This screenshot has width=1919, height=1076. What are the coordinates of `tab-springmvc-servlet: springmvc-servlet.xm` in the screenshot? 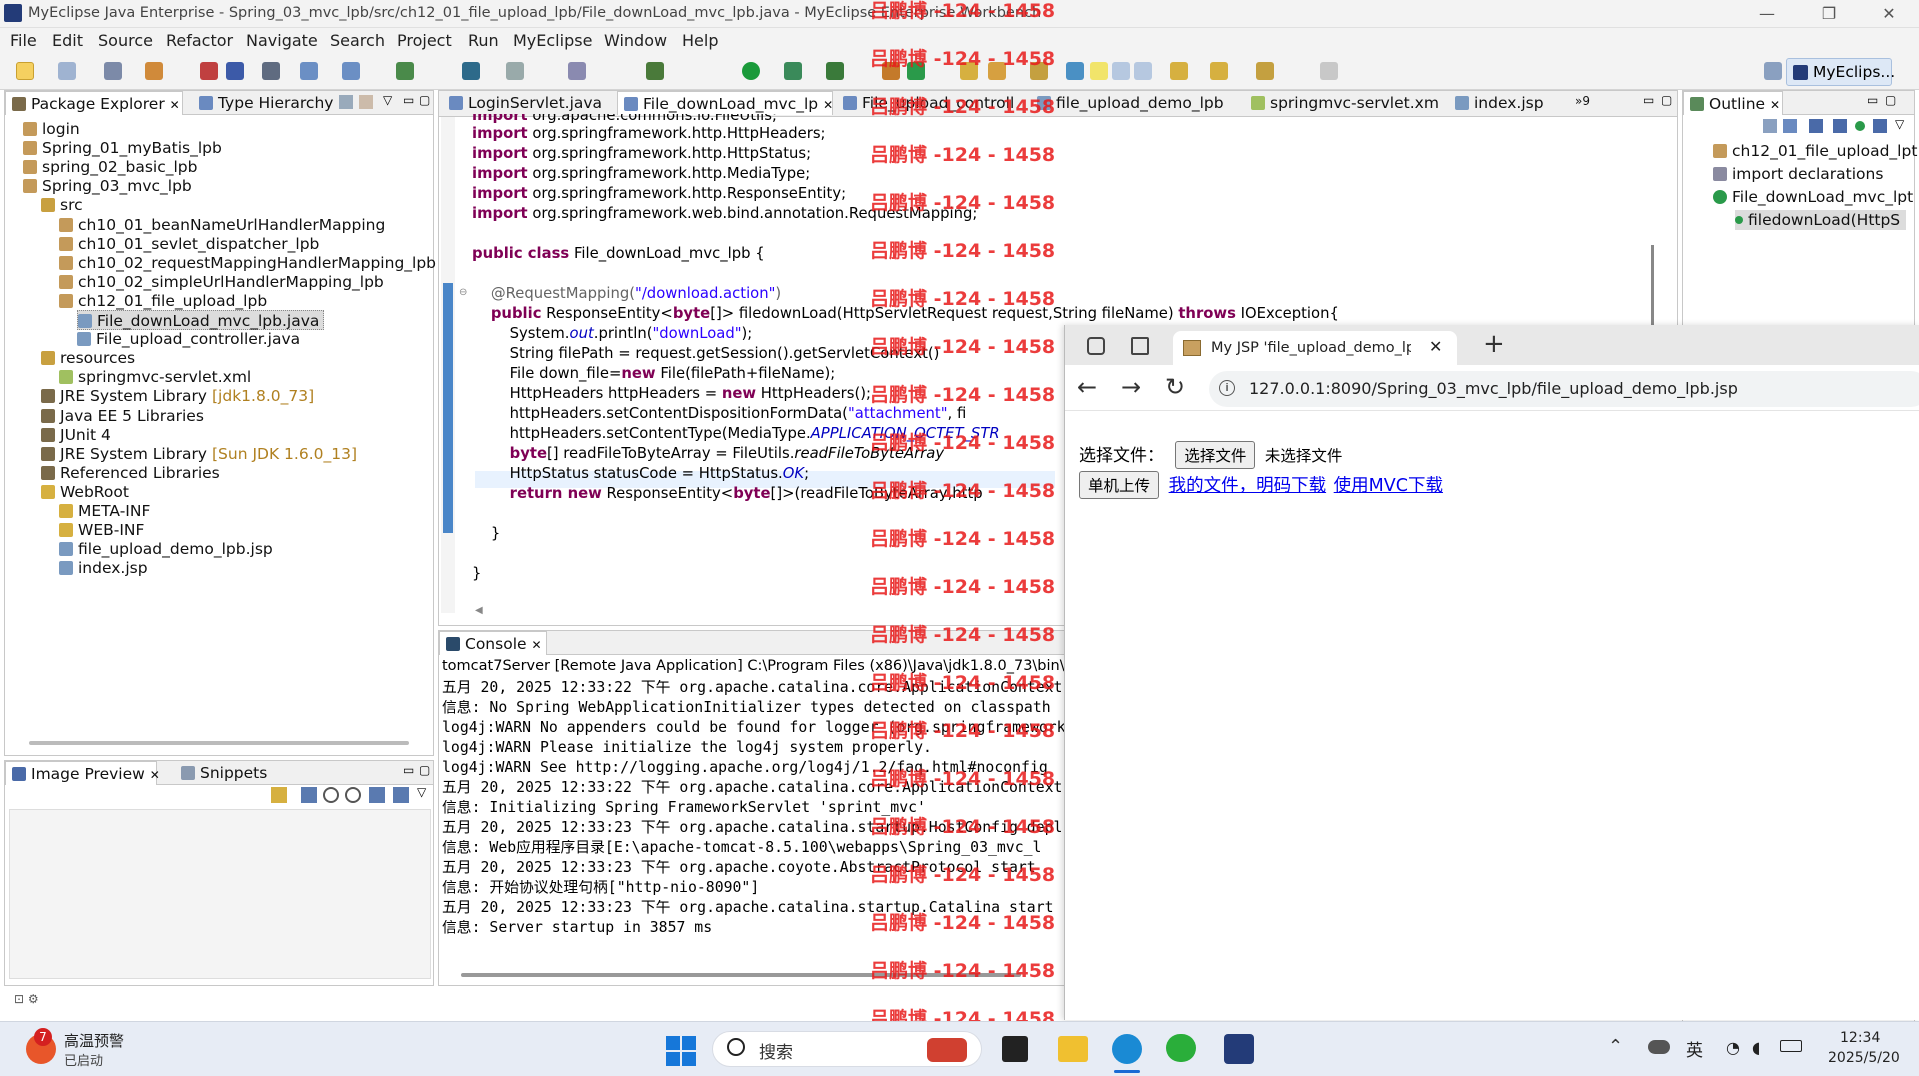 It's located at (1345, 103).